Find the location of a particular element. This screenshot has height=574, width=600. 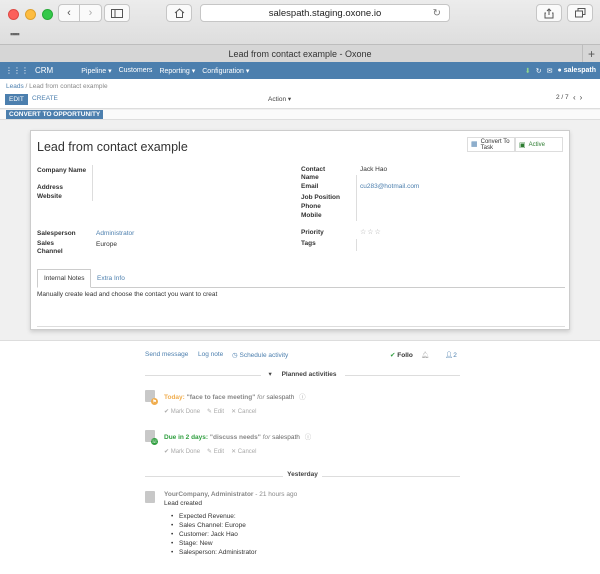

breadcrumb: Leads / Lead from contact example is located at coordinates (57, 86).